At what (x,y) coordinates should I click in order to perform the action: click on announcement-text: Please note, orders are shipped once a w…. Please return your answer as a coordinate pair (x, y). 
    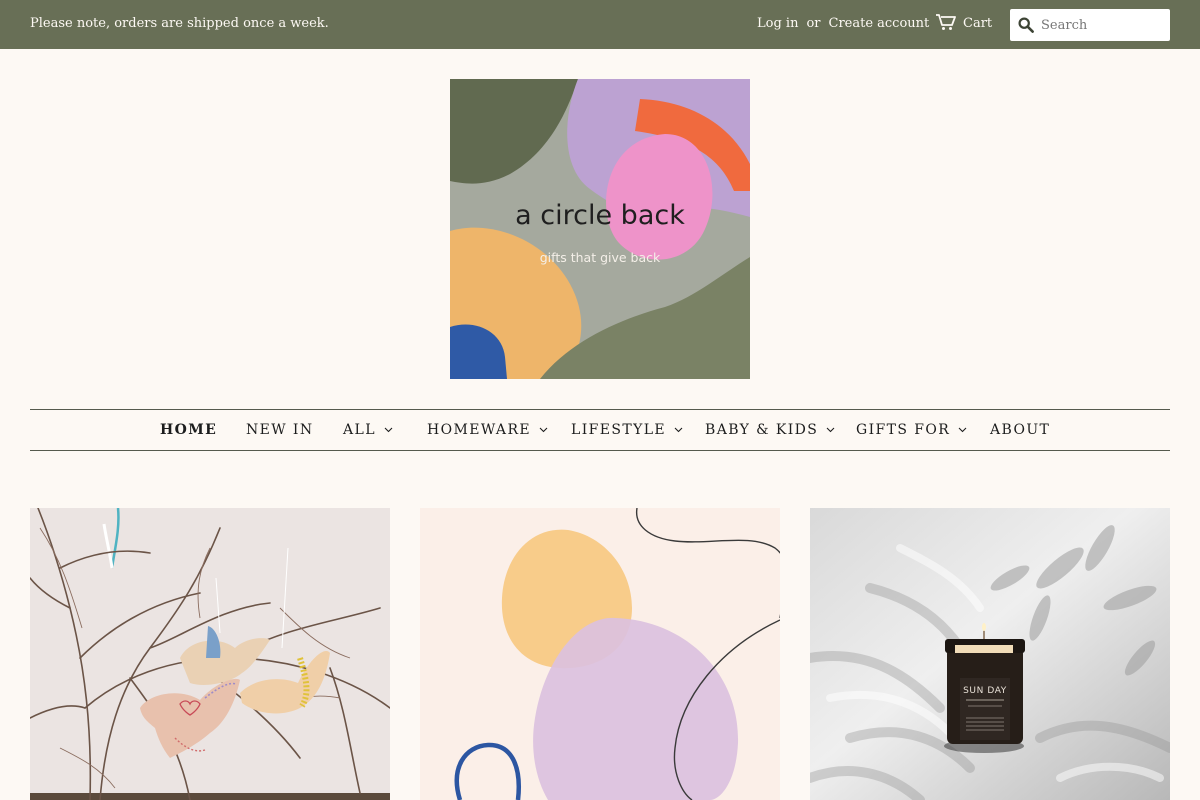
    Looking at the image, I should click on (179, 23).